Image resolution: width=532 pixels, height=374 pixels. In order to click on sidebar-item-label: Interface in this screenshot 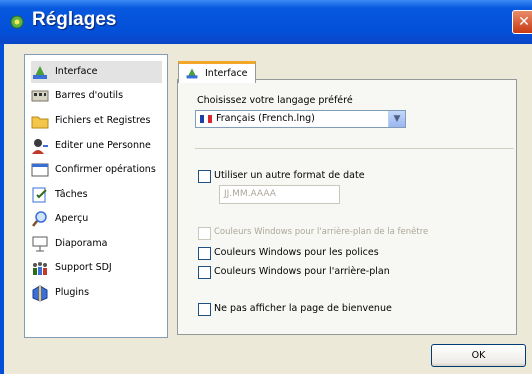, I will do `click(76, 71)`.